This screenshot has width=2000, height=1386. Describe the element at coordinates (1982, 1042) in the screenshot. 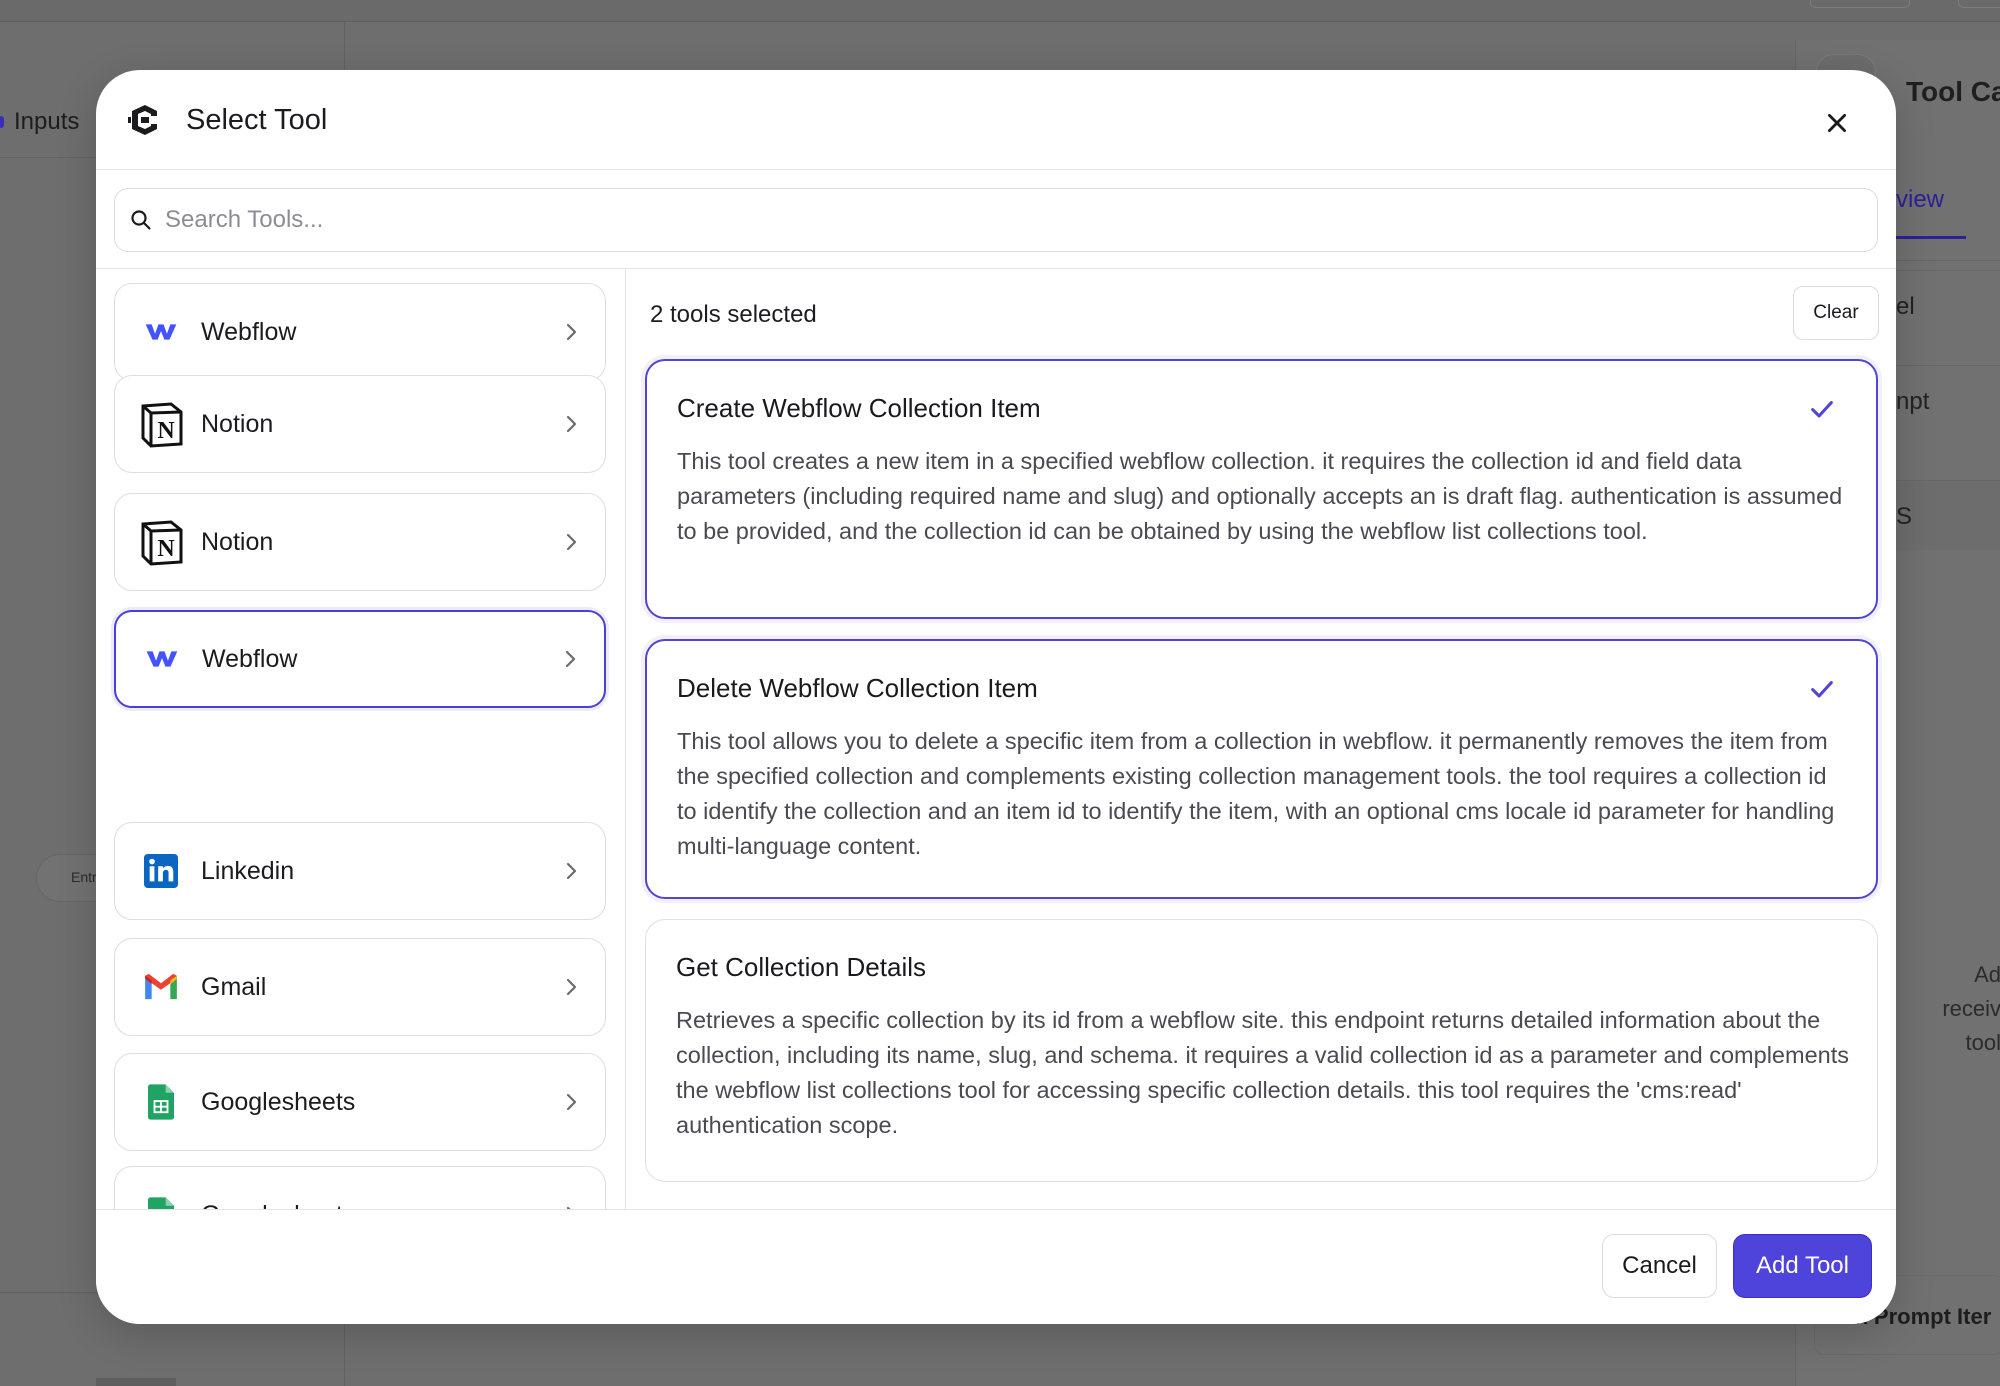

I see `background-placeholder-text: tool` at that location.